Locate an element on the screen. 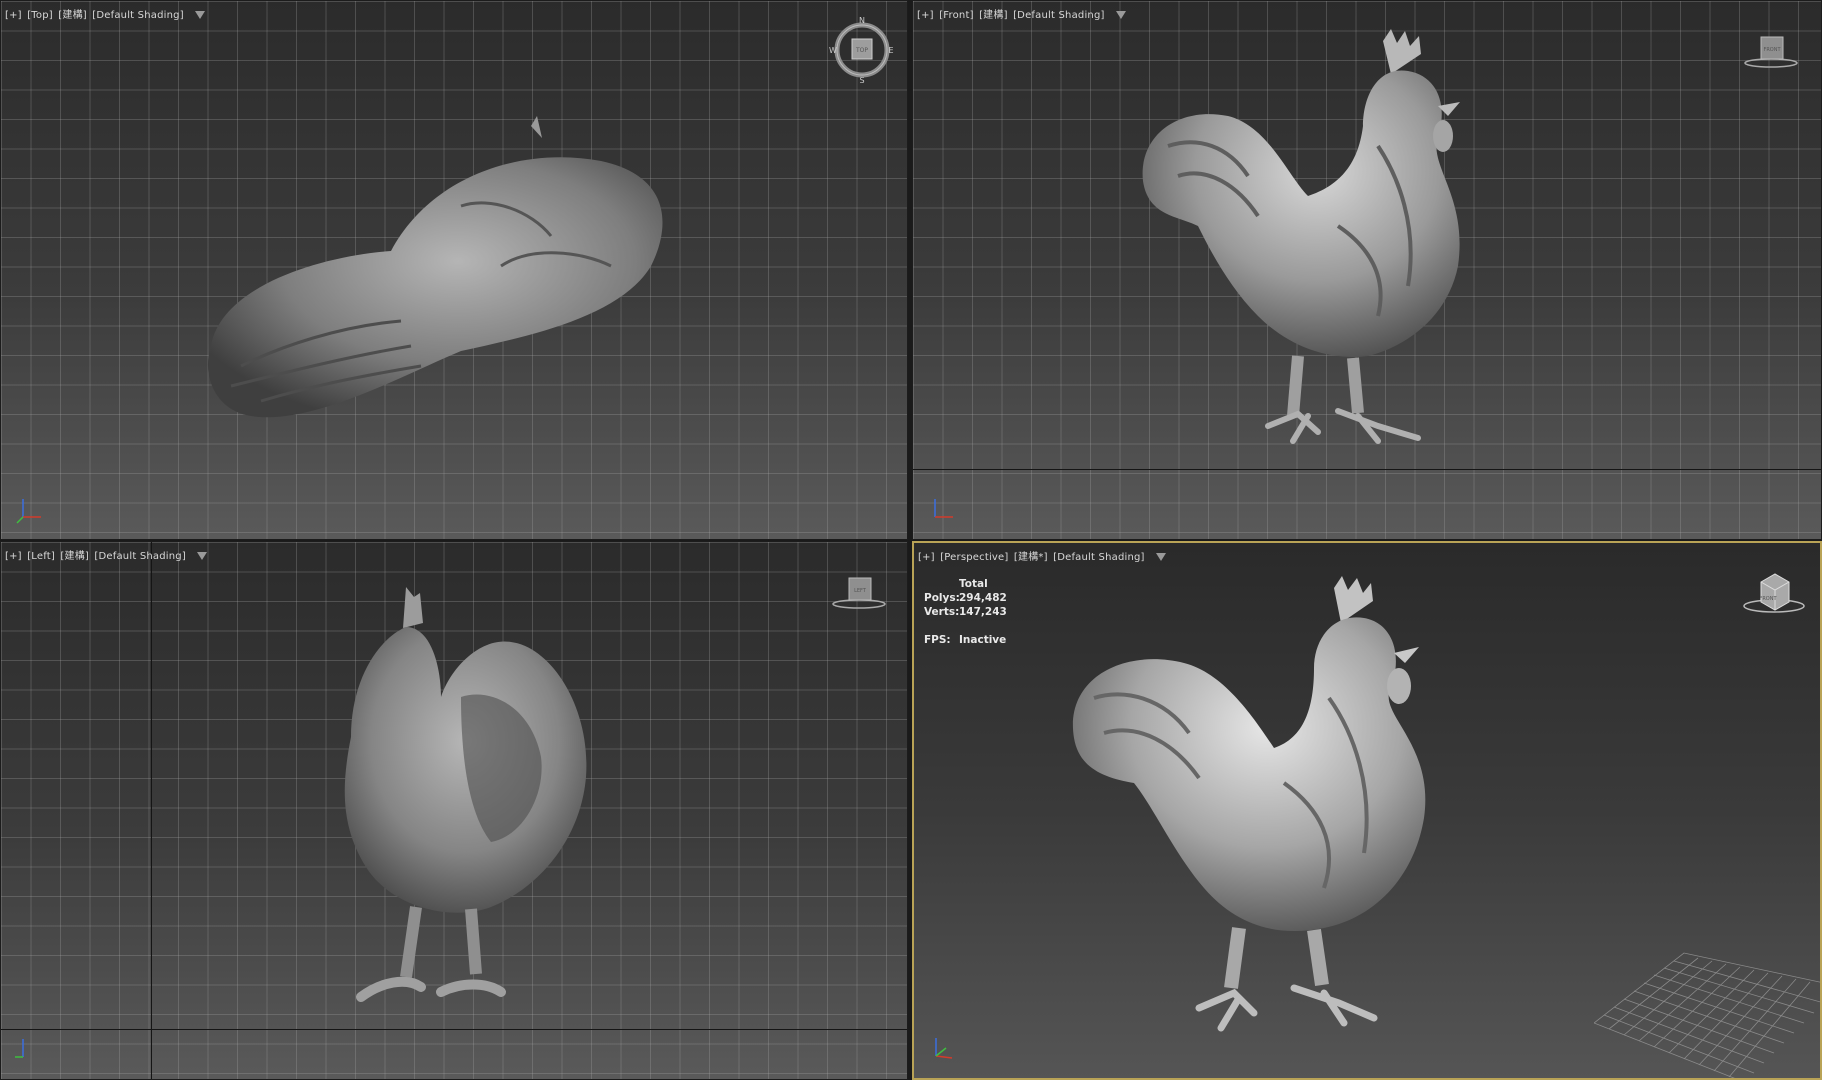 This screenshot has width=1822, height=1080. compass-w: W is located at coordinates (833, 50).